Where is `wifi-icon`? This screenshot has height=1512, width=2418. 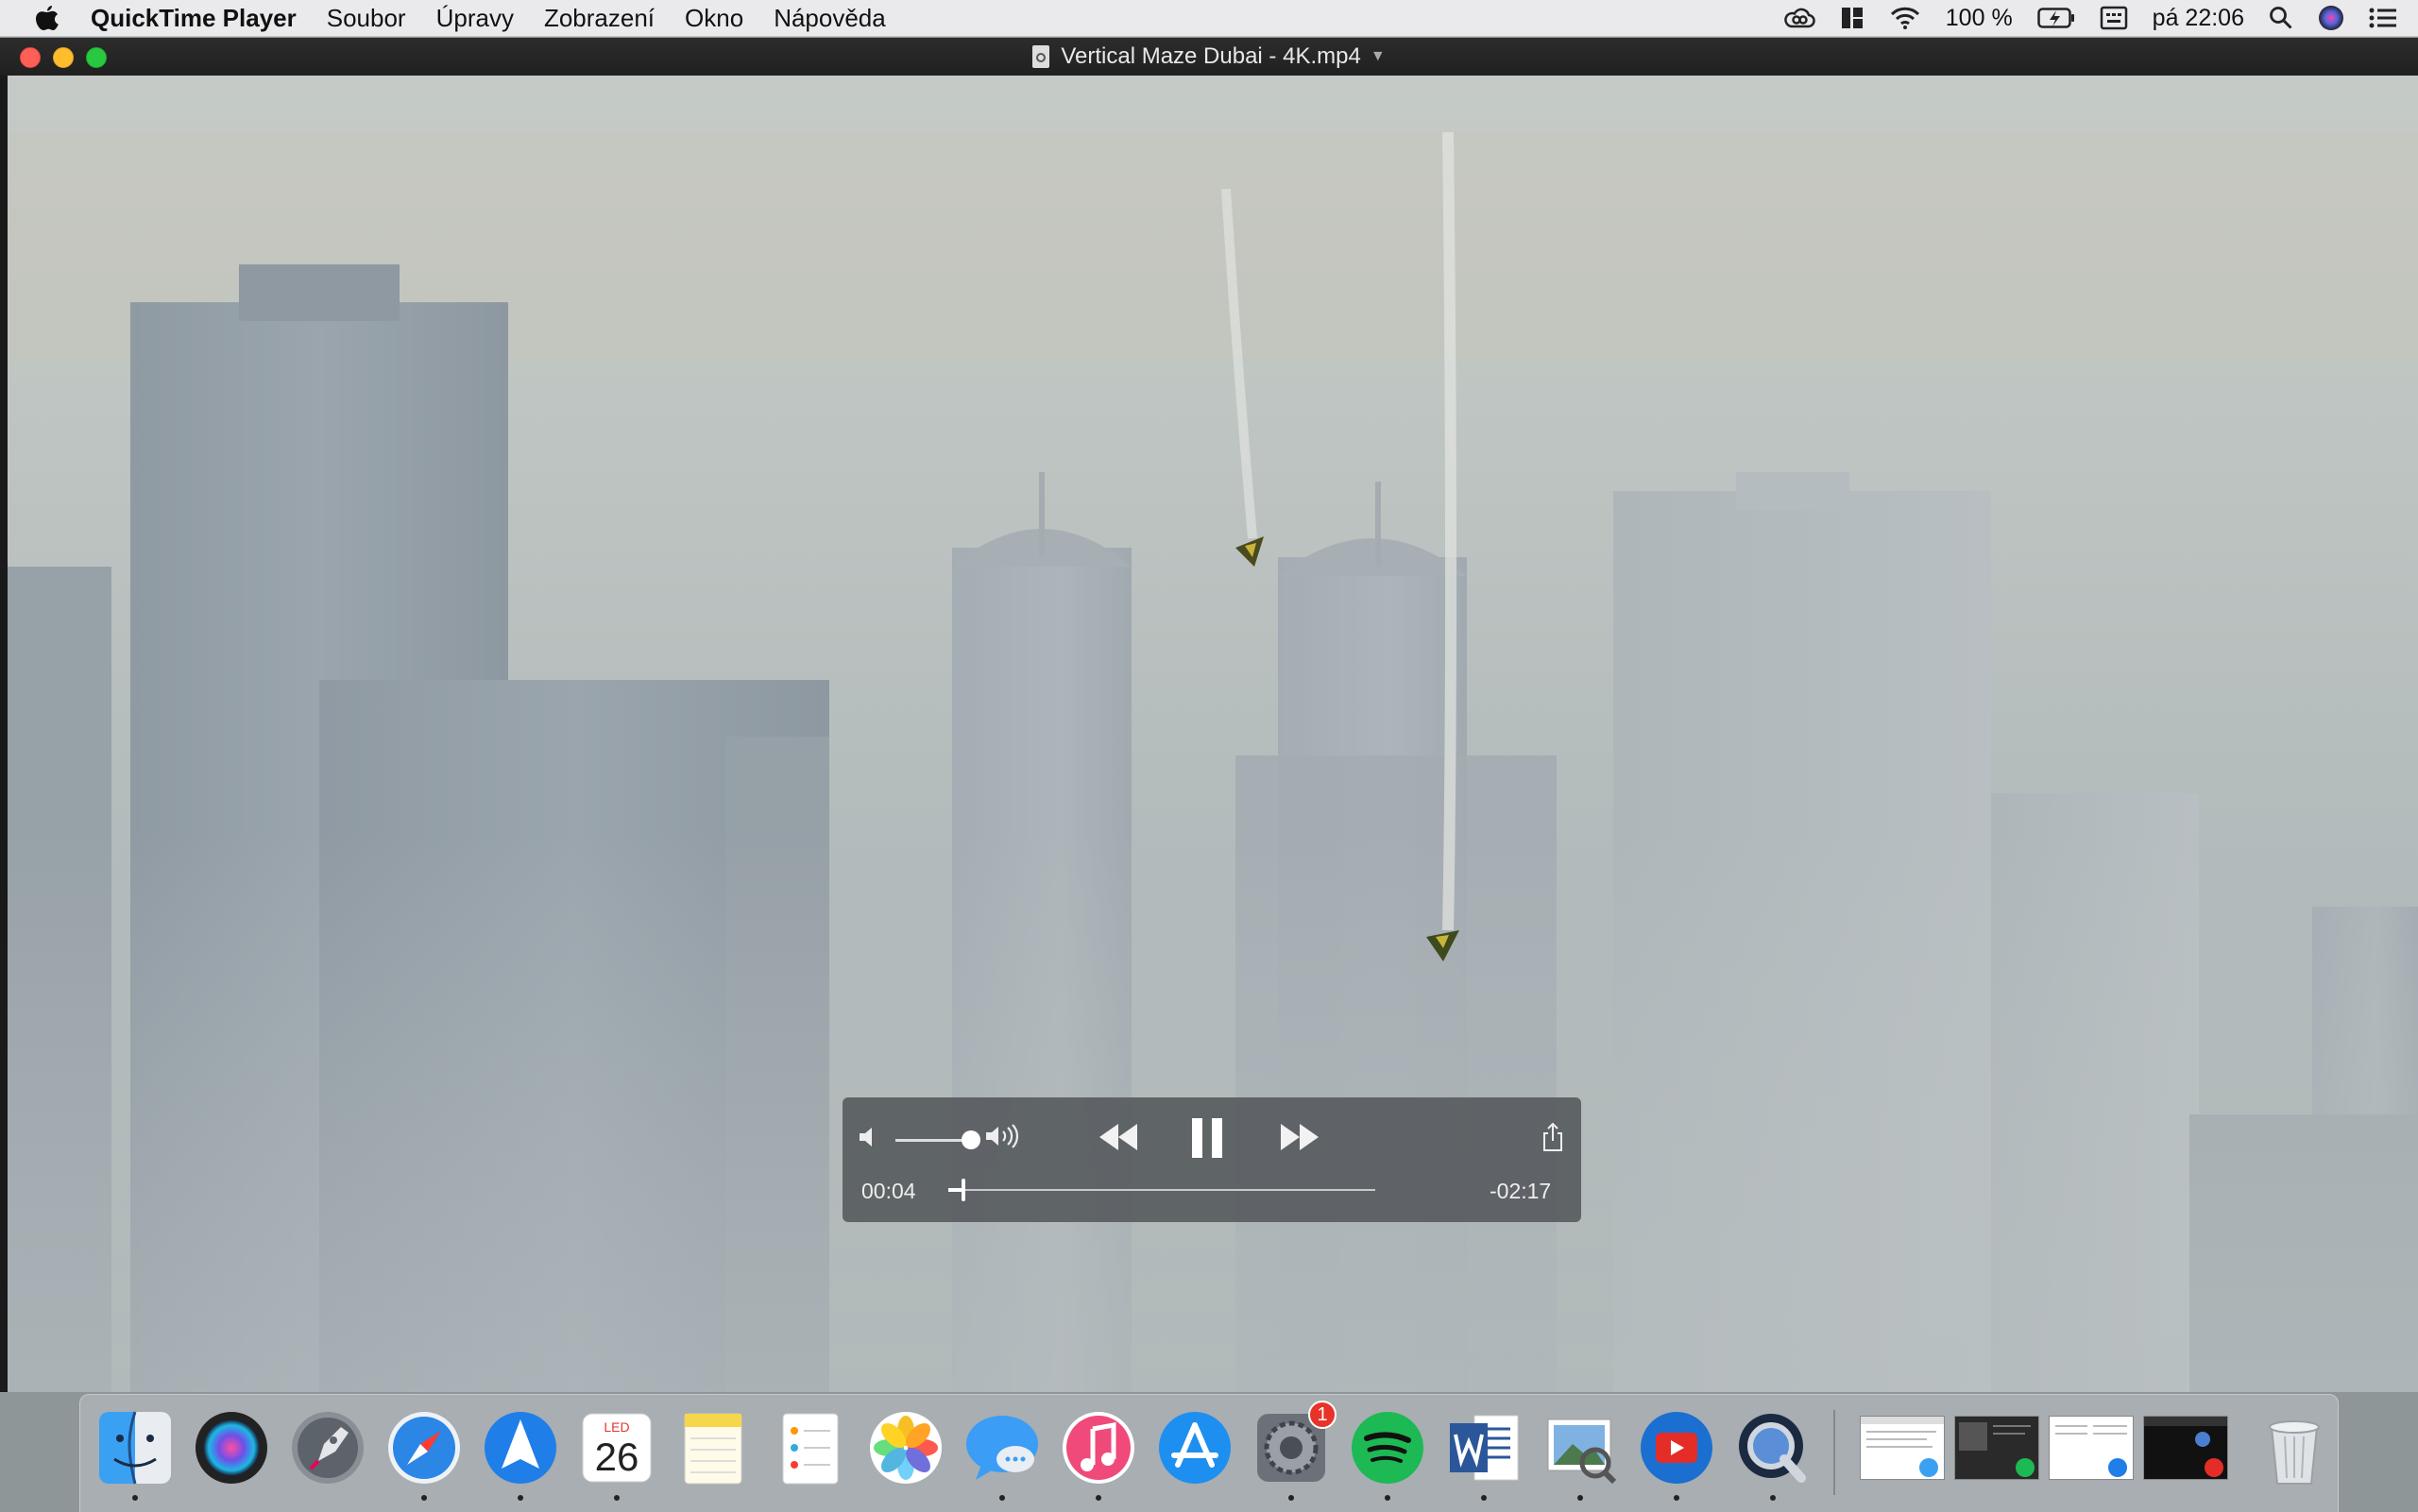 wifi-icon is located at coordinates (1905, 18).